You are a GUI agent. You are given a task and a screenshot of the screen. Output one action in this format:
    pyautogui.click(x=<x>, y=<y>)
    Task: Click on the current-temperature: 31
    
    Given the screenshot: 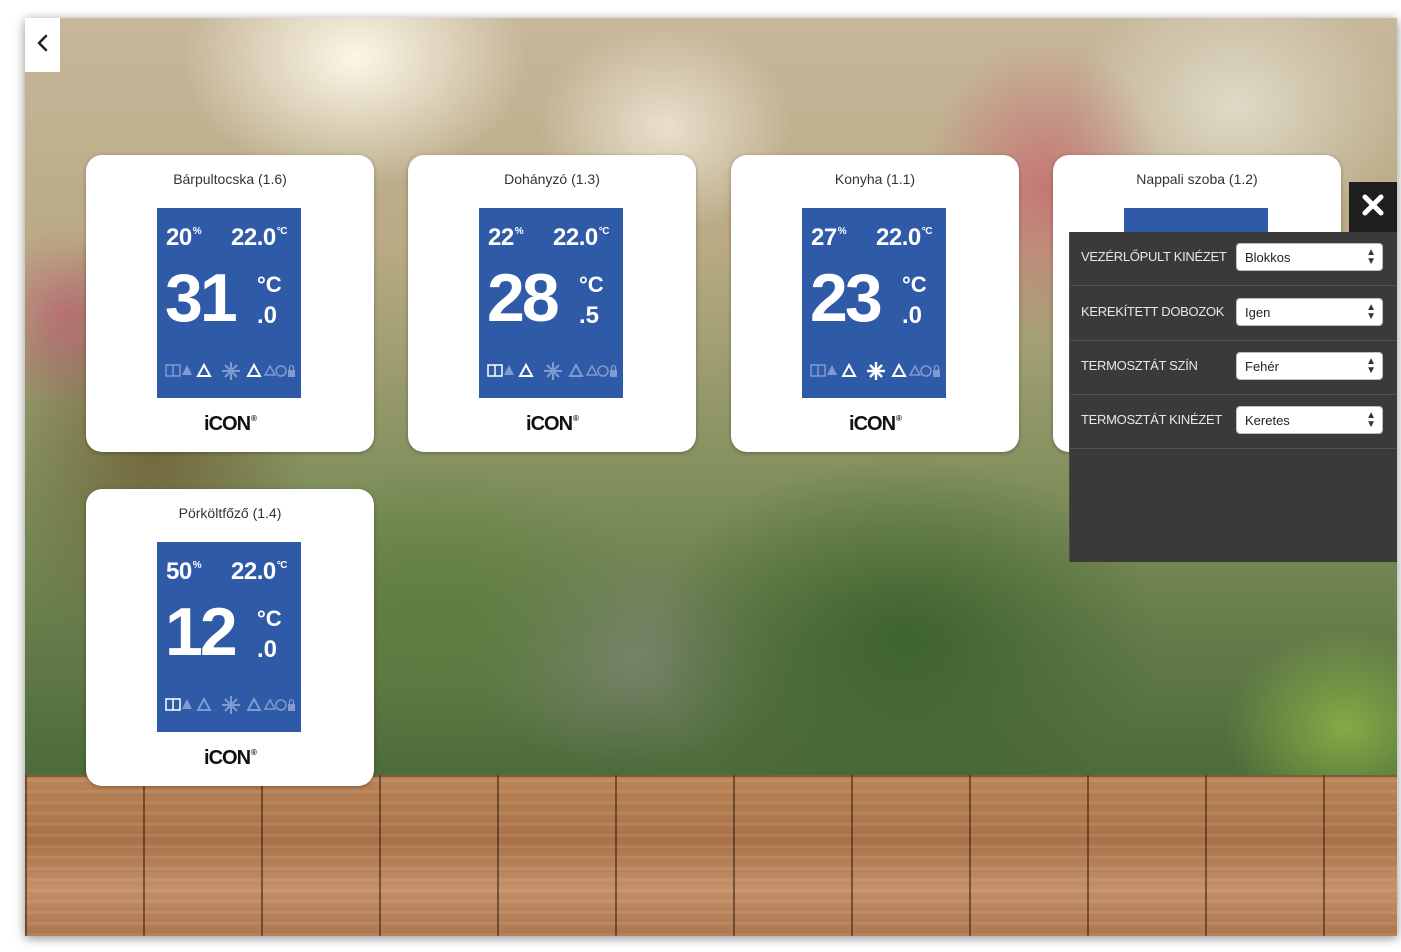 What is the action you would take?
    pyautogui.click(x=201, y=298)
    